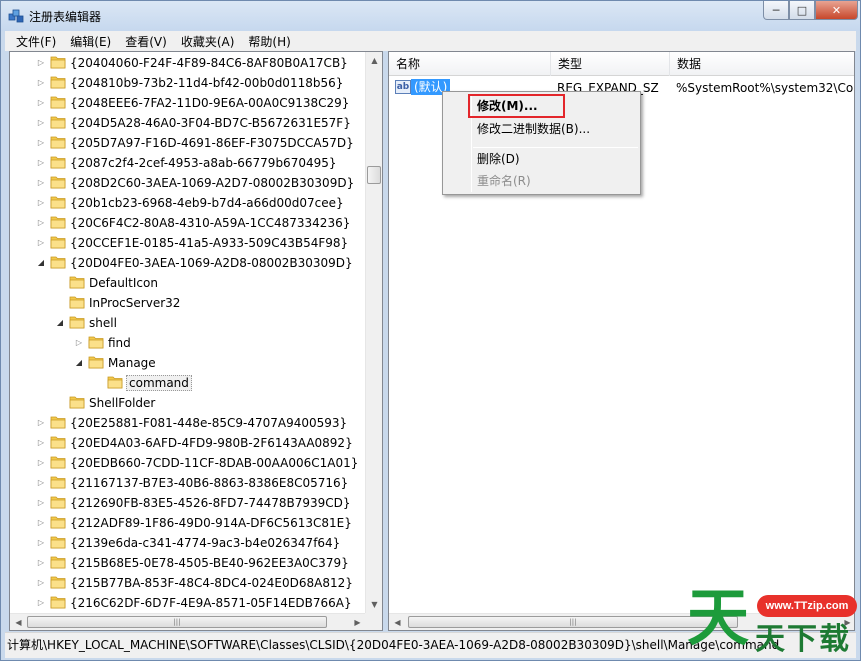 The image size is (861, 661). I want to click on tree-node-label: {205D7A97-F16D-4691-86EF-F3075DCCA57D}, so click(212, 143).